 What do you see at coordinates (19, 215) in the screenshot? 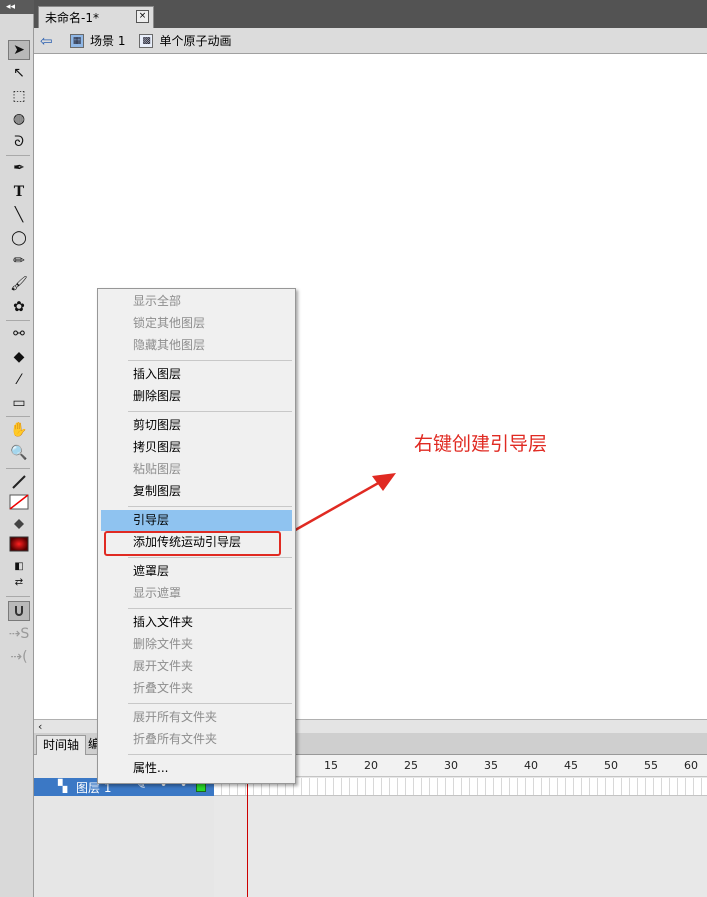
I see `line-tool-icon: ╲` at bounding box center [19, 215].